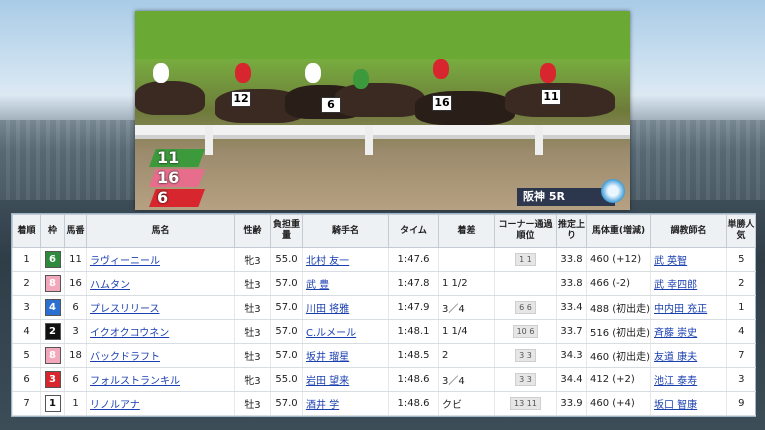 Image resolution: width=765 pixels, height=430 pixels. Describe the element at coordinates (327, 381) in the screenshot. I see `jockey-link: 岩田 望来` at that location.